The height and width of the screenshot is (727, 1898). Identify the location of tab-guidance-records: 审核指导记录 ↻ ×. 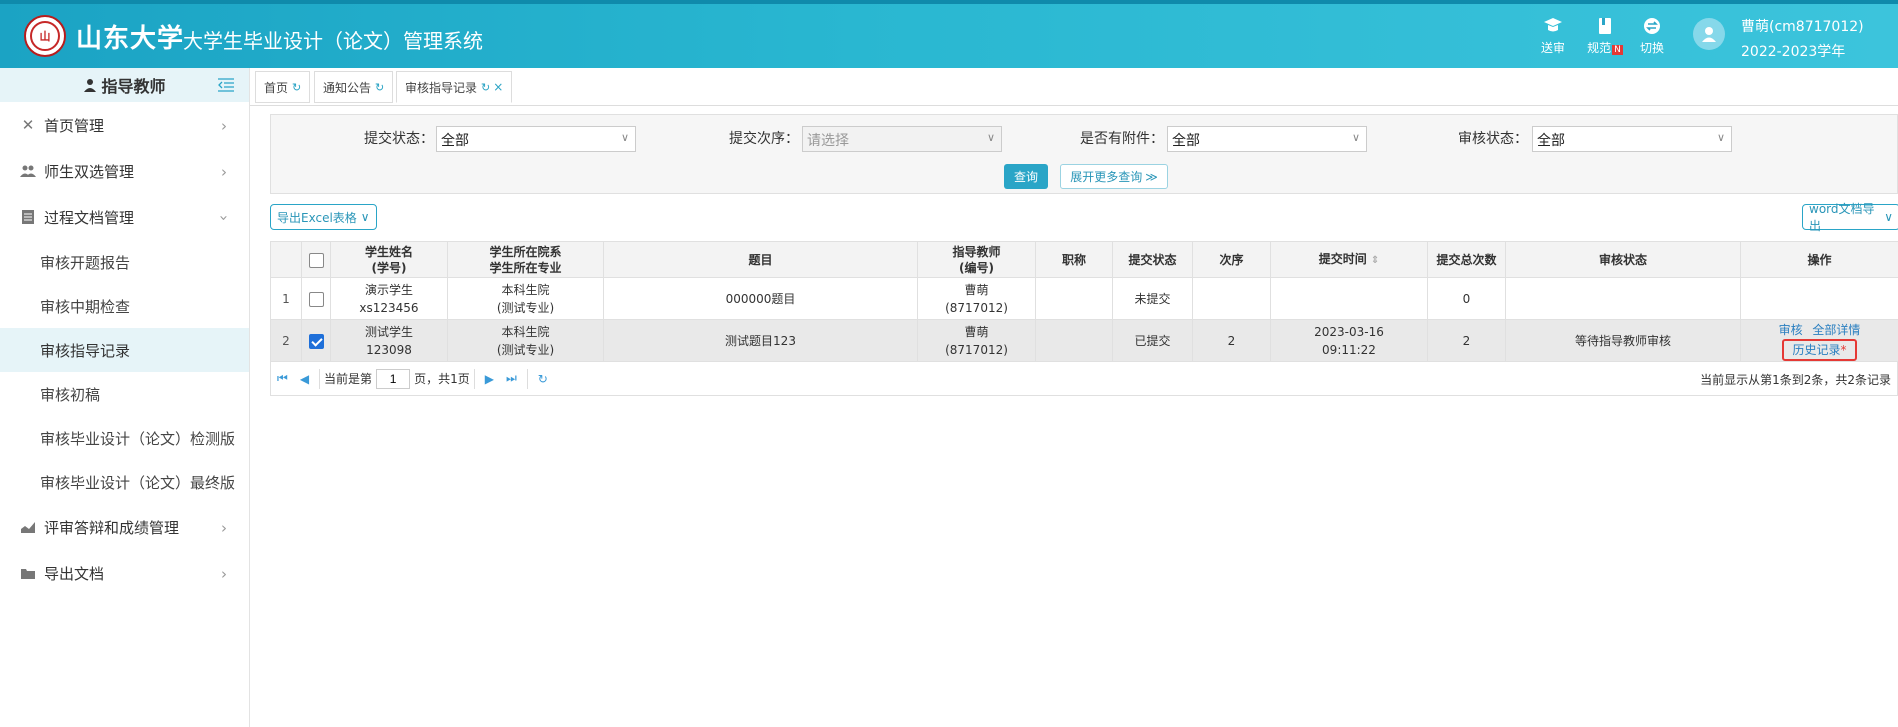
(454, 87).